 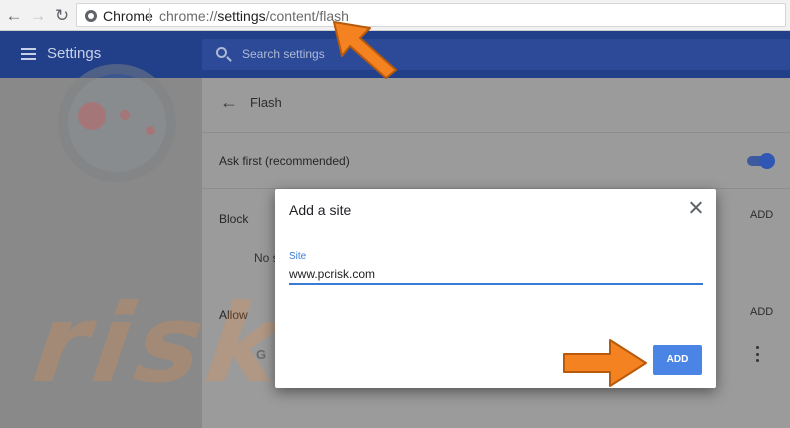 What do you see at coordinates (677, 360) in the screenshot?
I see `add-button: ADD` at bounding box center [677, 360].